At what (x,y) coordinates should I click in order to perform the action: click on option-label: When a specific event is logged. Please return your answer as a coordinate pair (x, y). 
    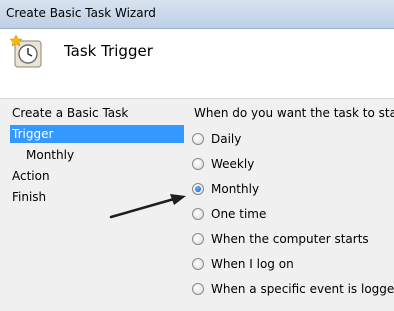
    Looking at the image, I should click on (302, 289).